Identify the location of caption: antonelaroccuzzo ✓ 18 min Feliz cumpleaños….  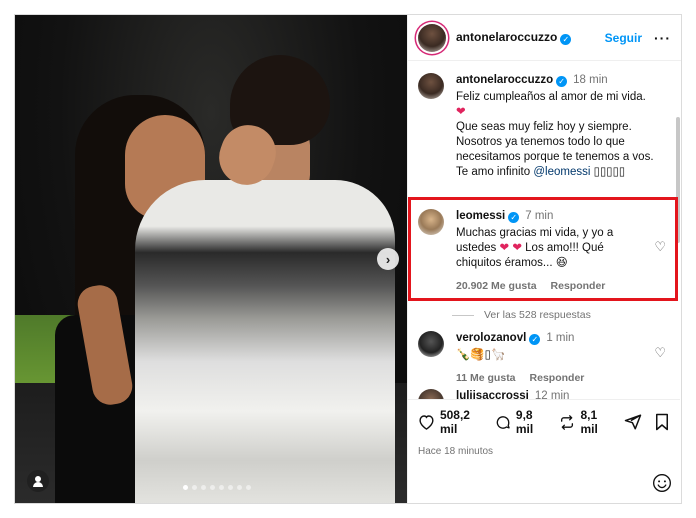
(537, 126).